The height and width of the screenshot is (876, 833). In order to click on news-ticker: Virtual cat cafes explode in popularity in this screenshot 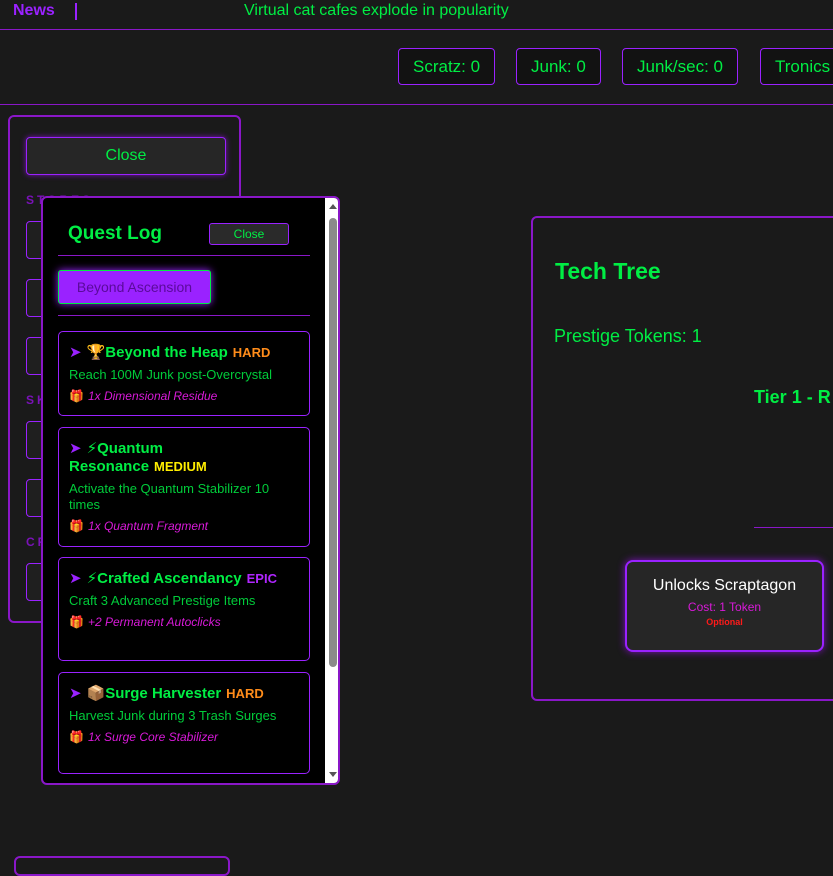, I will do `click(376, 10)`.